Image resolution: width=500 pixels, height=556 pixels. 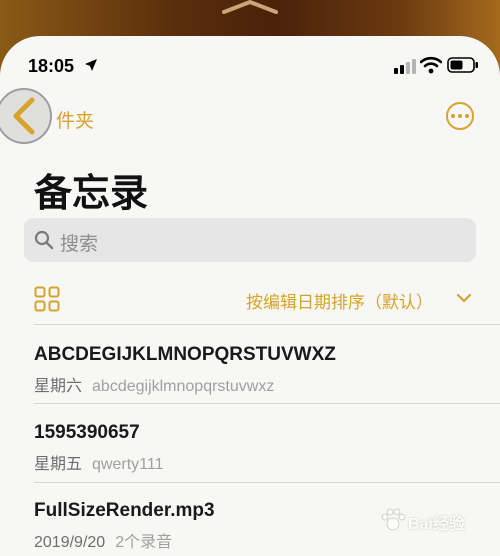 What do you see at coordinates (254, 448) in the screenshot?
I see `list-item: 1595390657 星期五 qwerty111` at bounding box center [254, 448].